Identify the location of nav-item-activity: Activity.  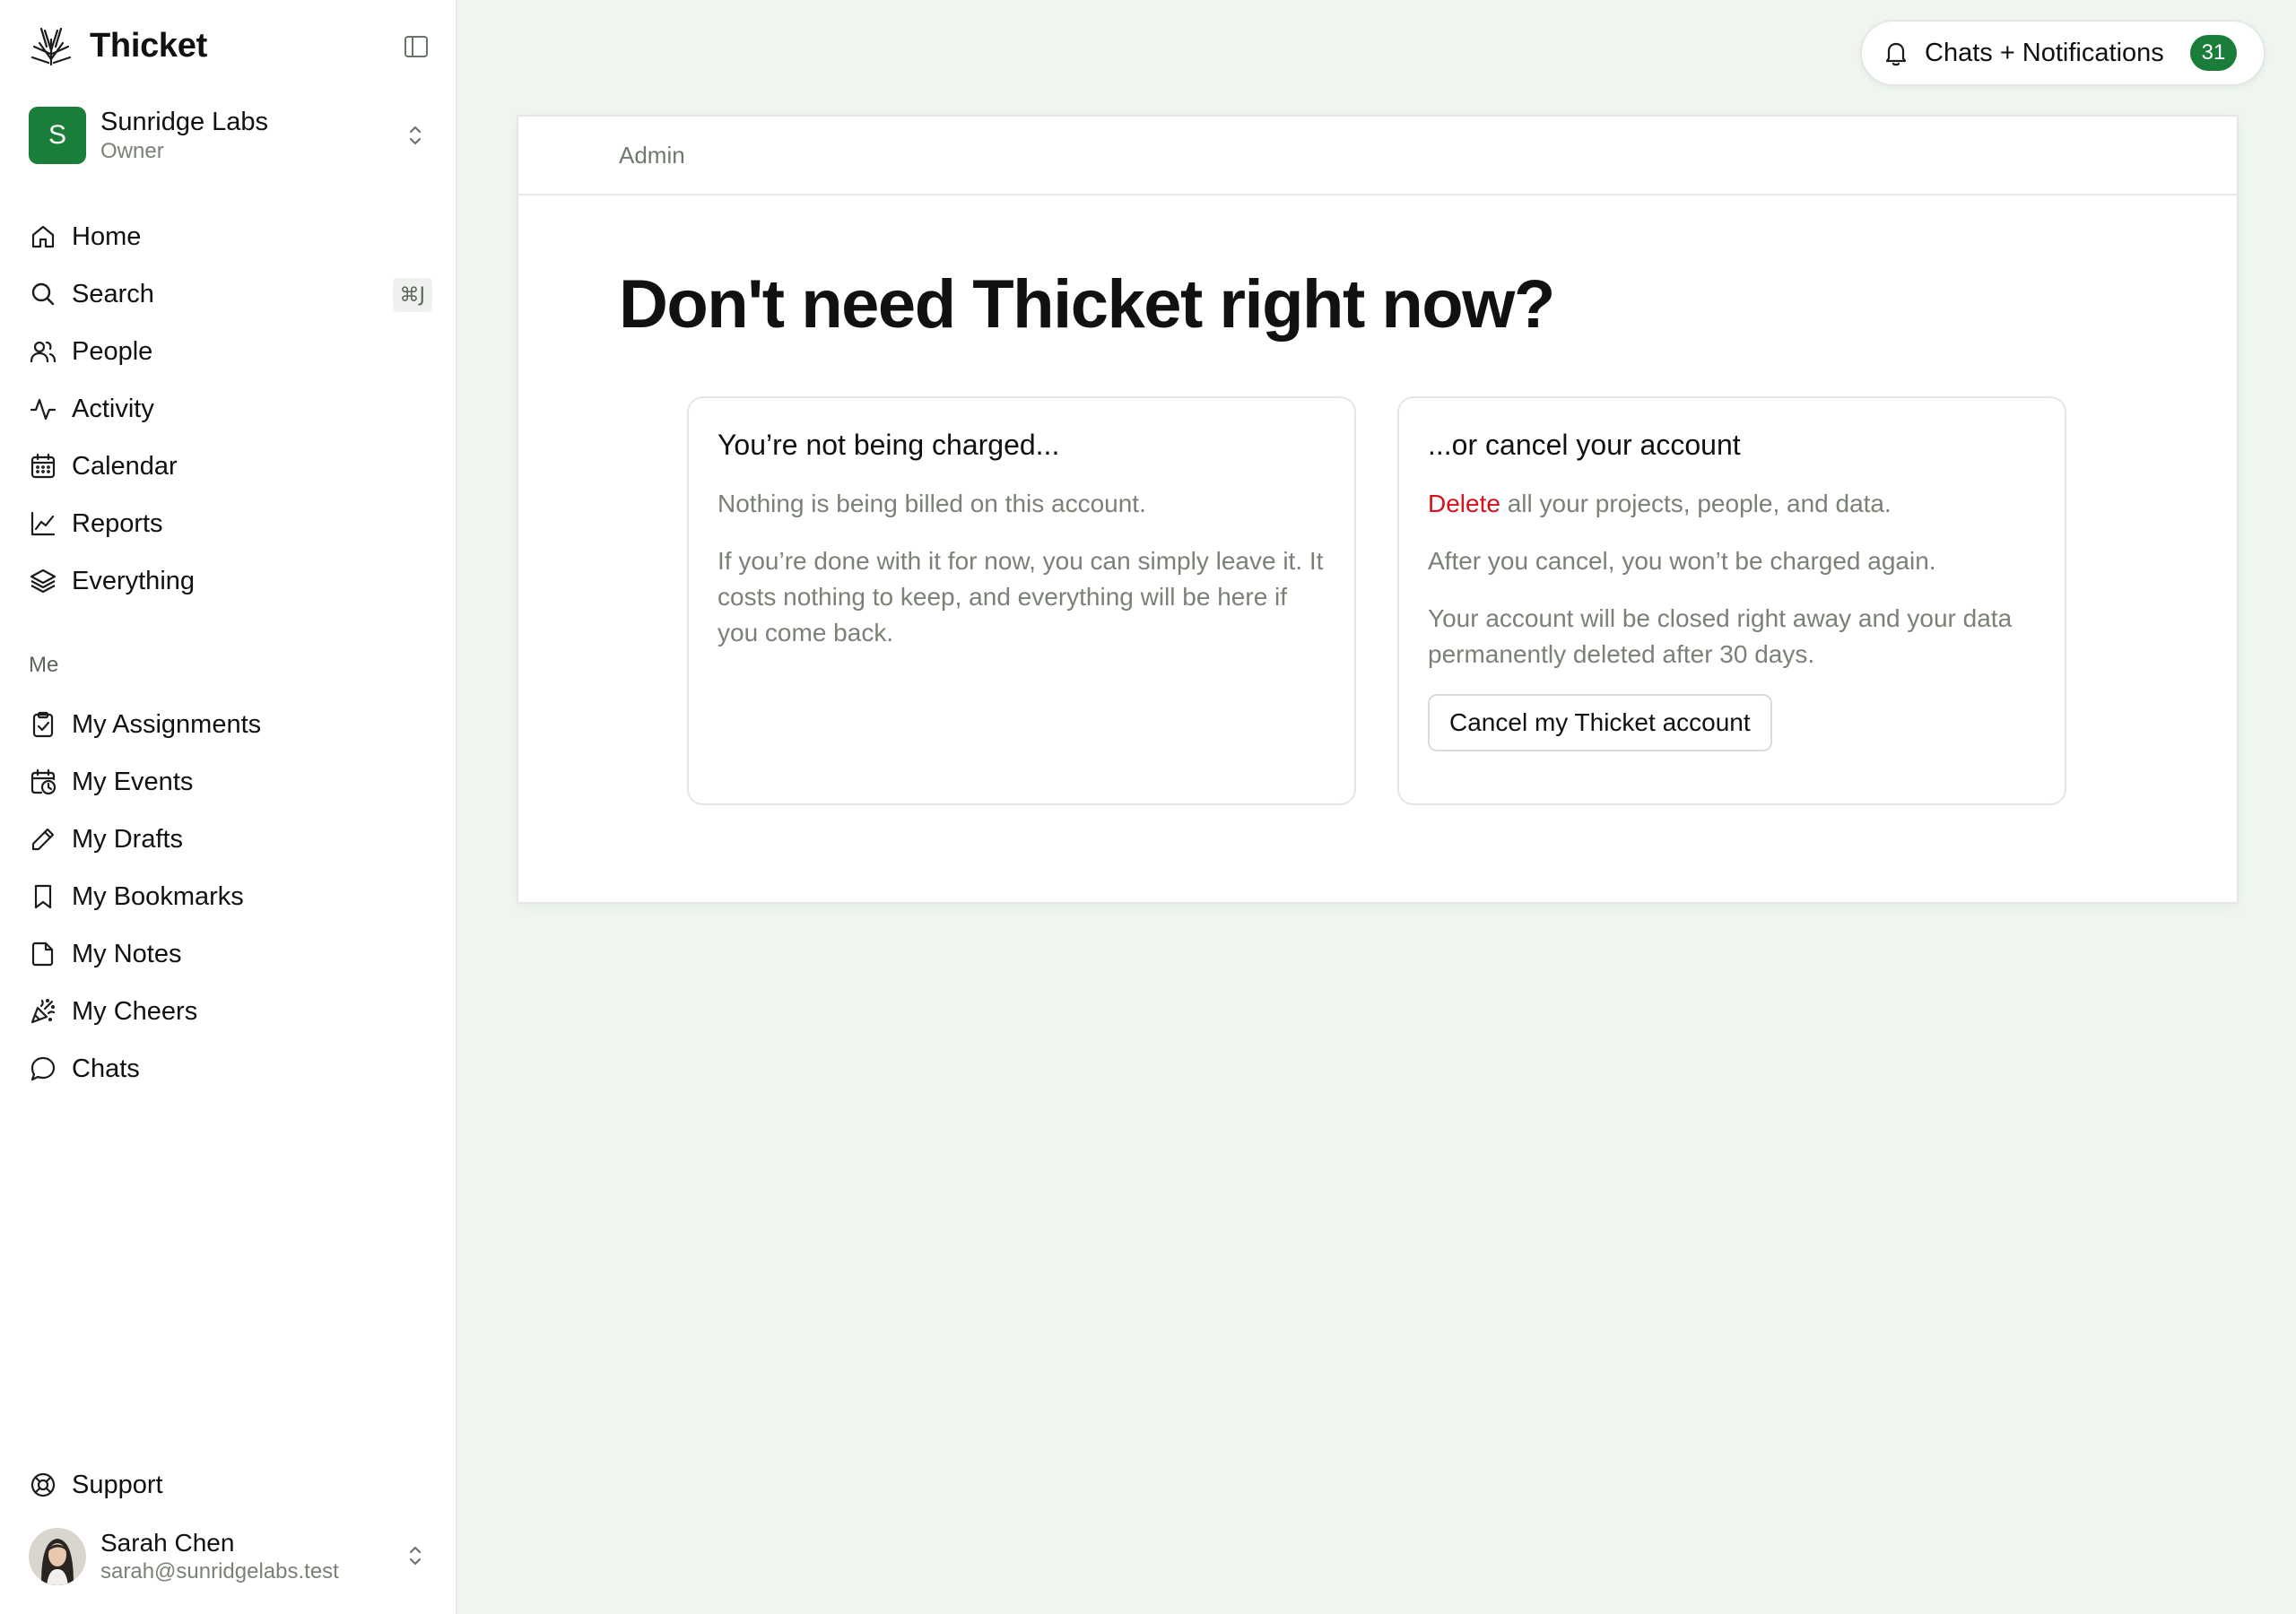
(230, 409).